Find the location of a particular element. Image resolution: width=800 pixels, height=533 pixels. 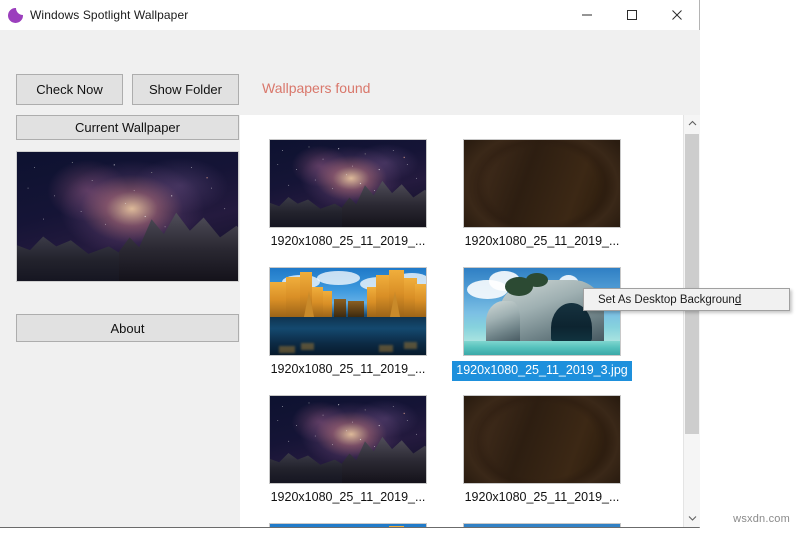

context-menu-item-accelerator: d is located at coordinates (738, 299).